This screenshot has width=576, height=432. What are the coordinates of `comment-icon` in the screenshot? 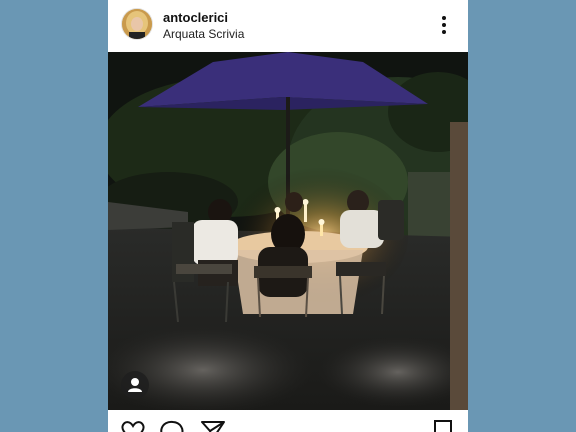 It's located at (173, 426).